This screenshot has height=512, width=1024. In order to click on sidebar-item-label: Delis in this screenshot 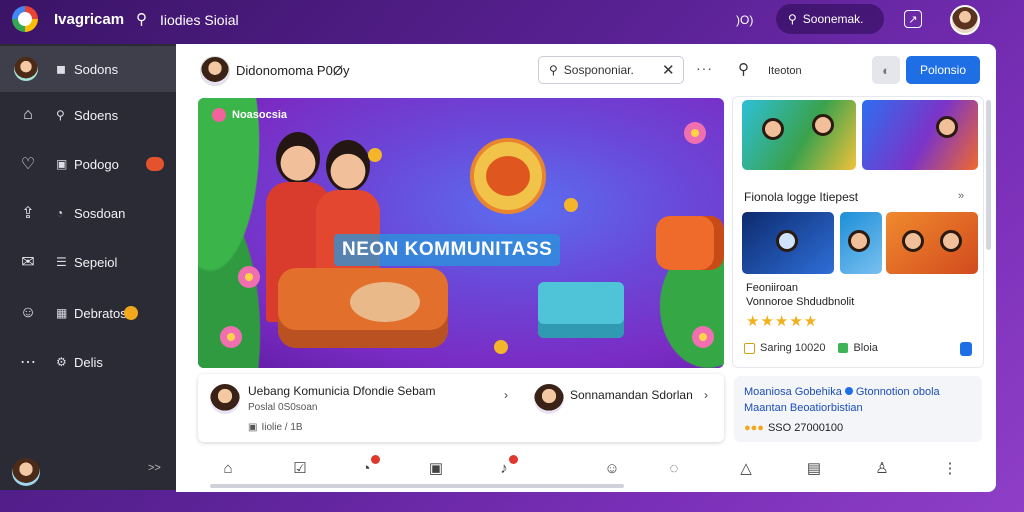, I will do `click(88, 362)`.